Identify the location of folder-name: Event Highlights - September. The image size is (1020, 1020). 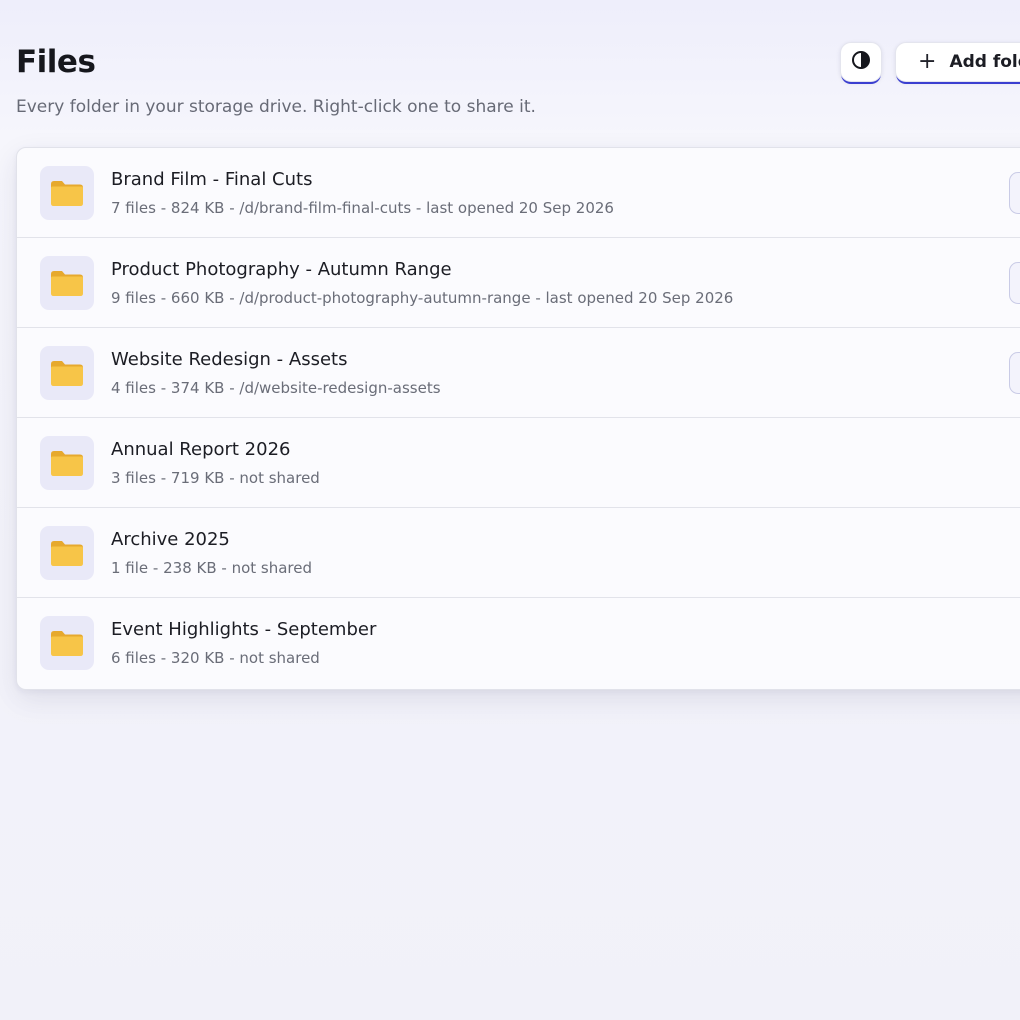
(244, 629).